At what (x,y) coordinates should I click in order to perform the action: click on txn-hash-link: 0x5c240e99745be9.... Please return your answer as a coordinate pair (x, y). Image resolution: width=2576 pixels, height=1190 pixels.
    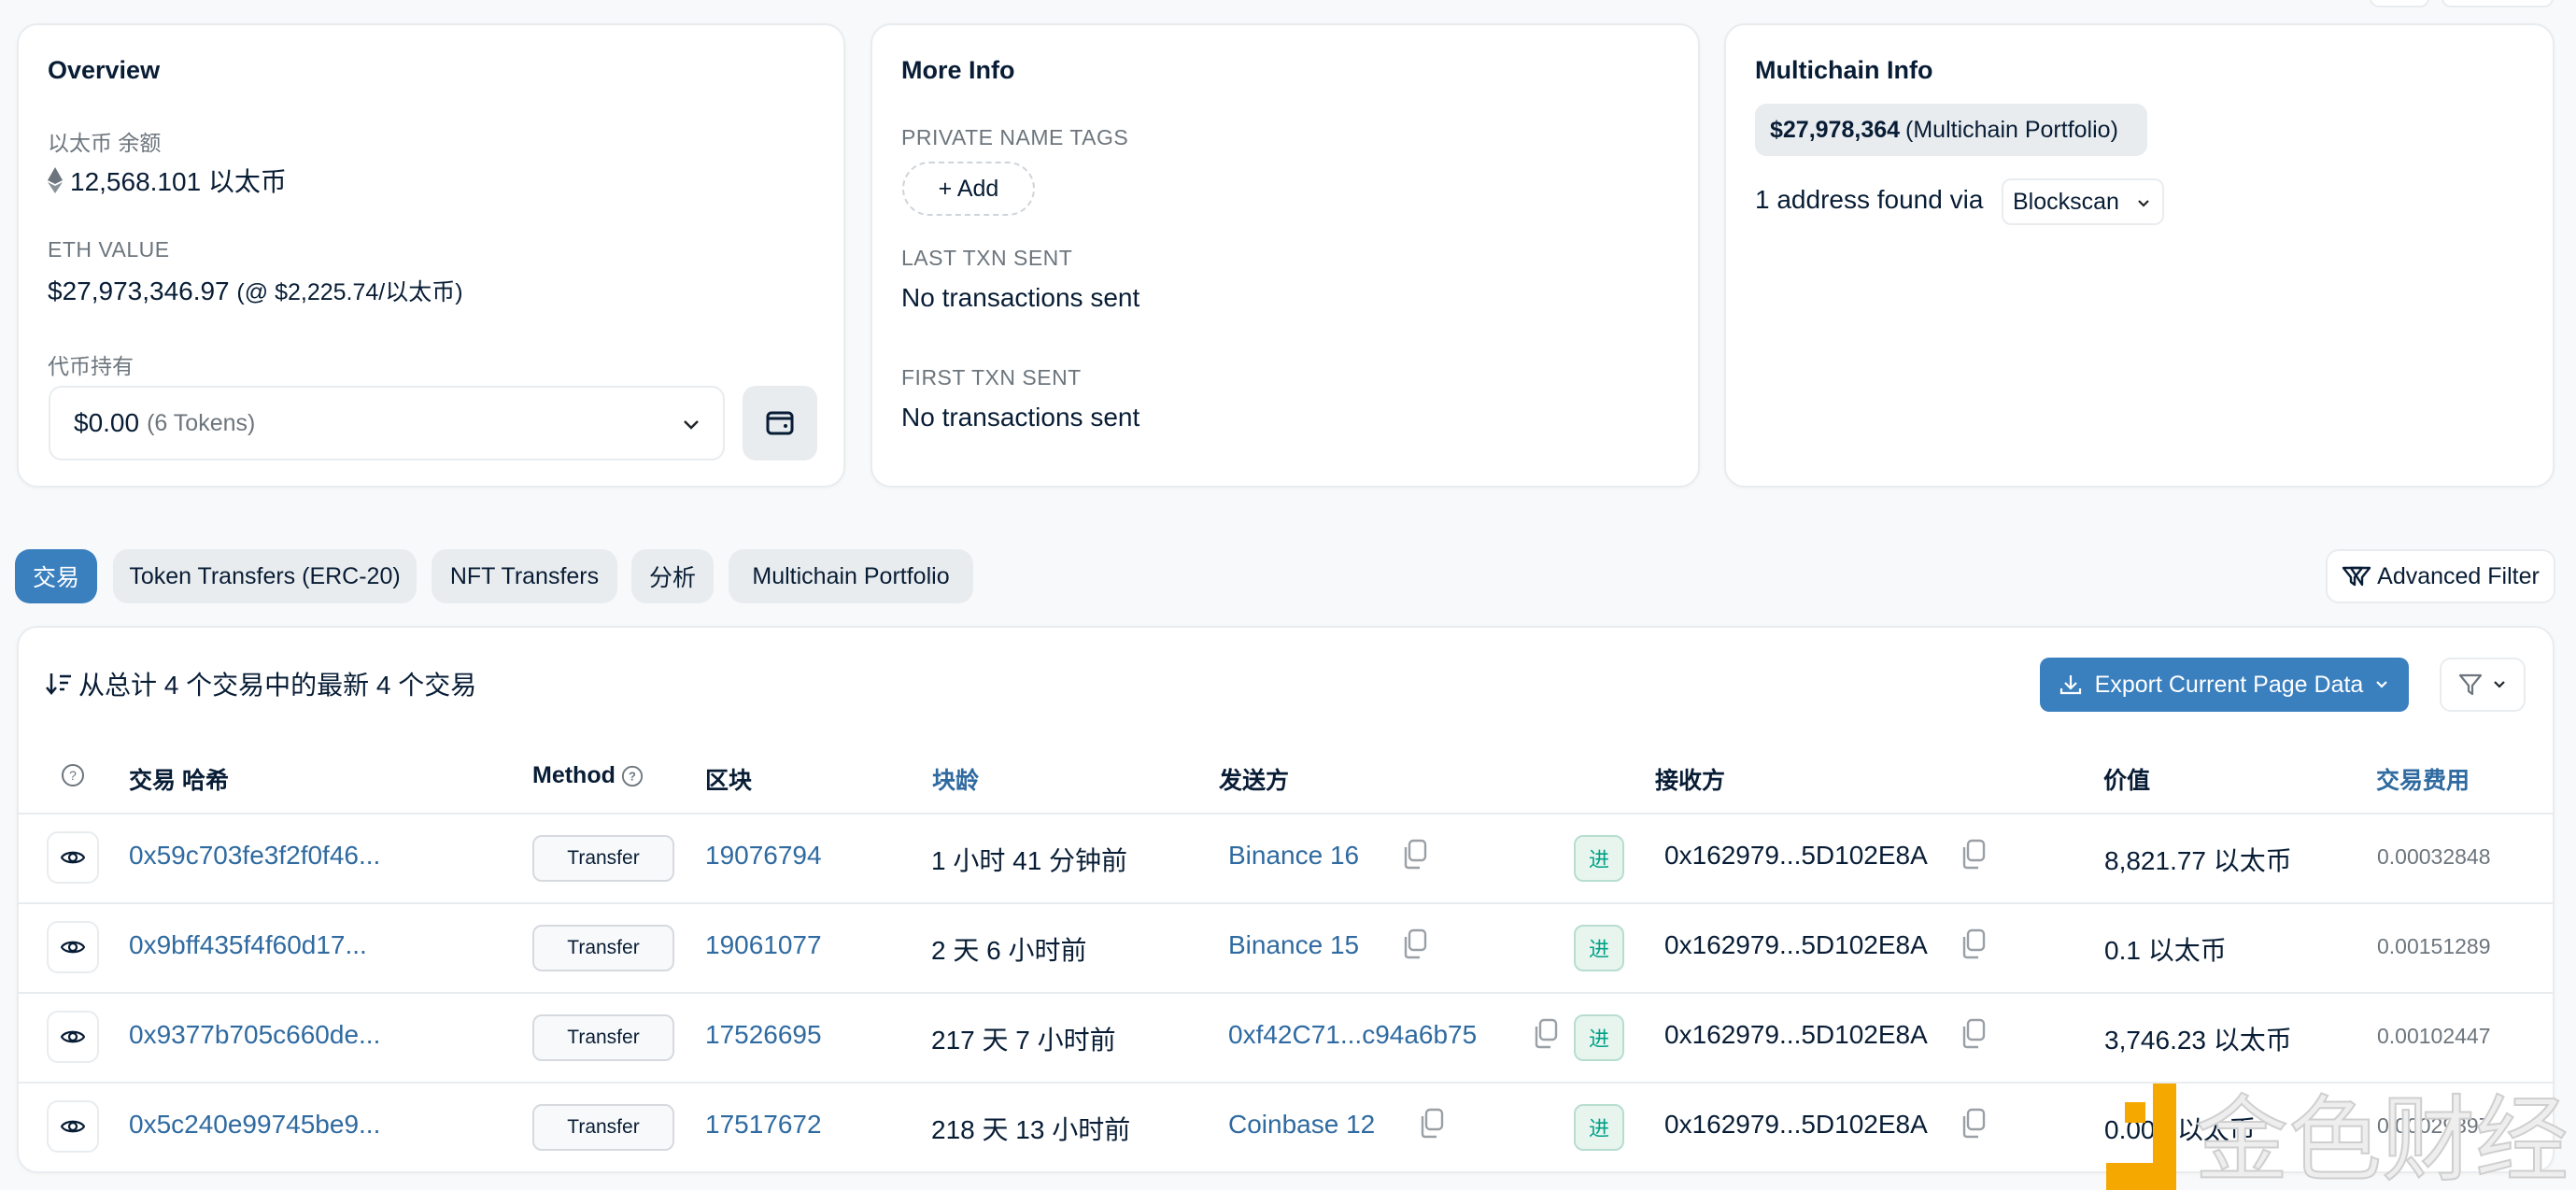
    Looking at the image, I should click on (254, 1125).